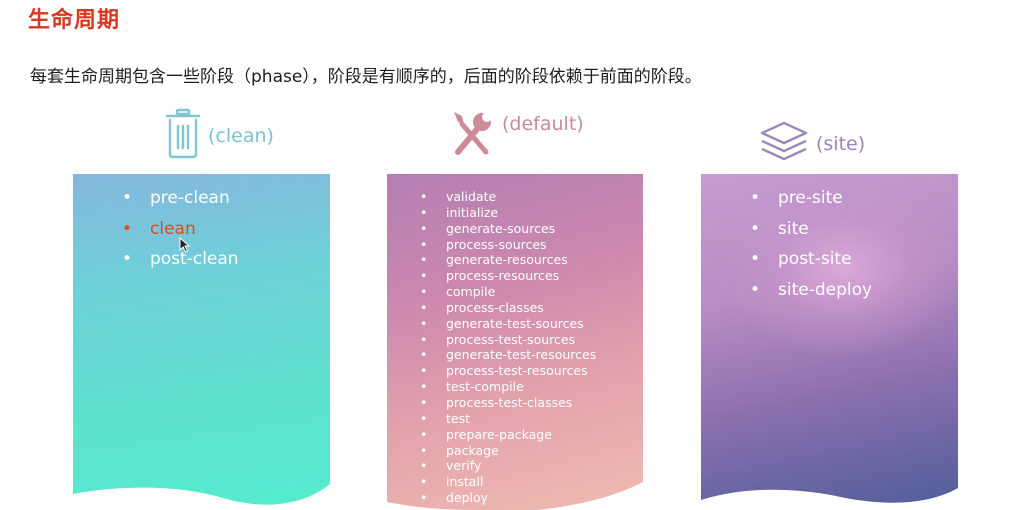  I want to click on phase-item-validate: validate, so click(508, 197).